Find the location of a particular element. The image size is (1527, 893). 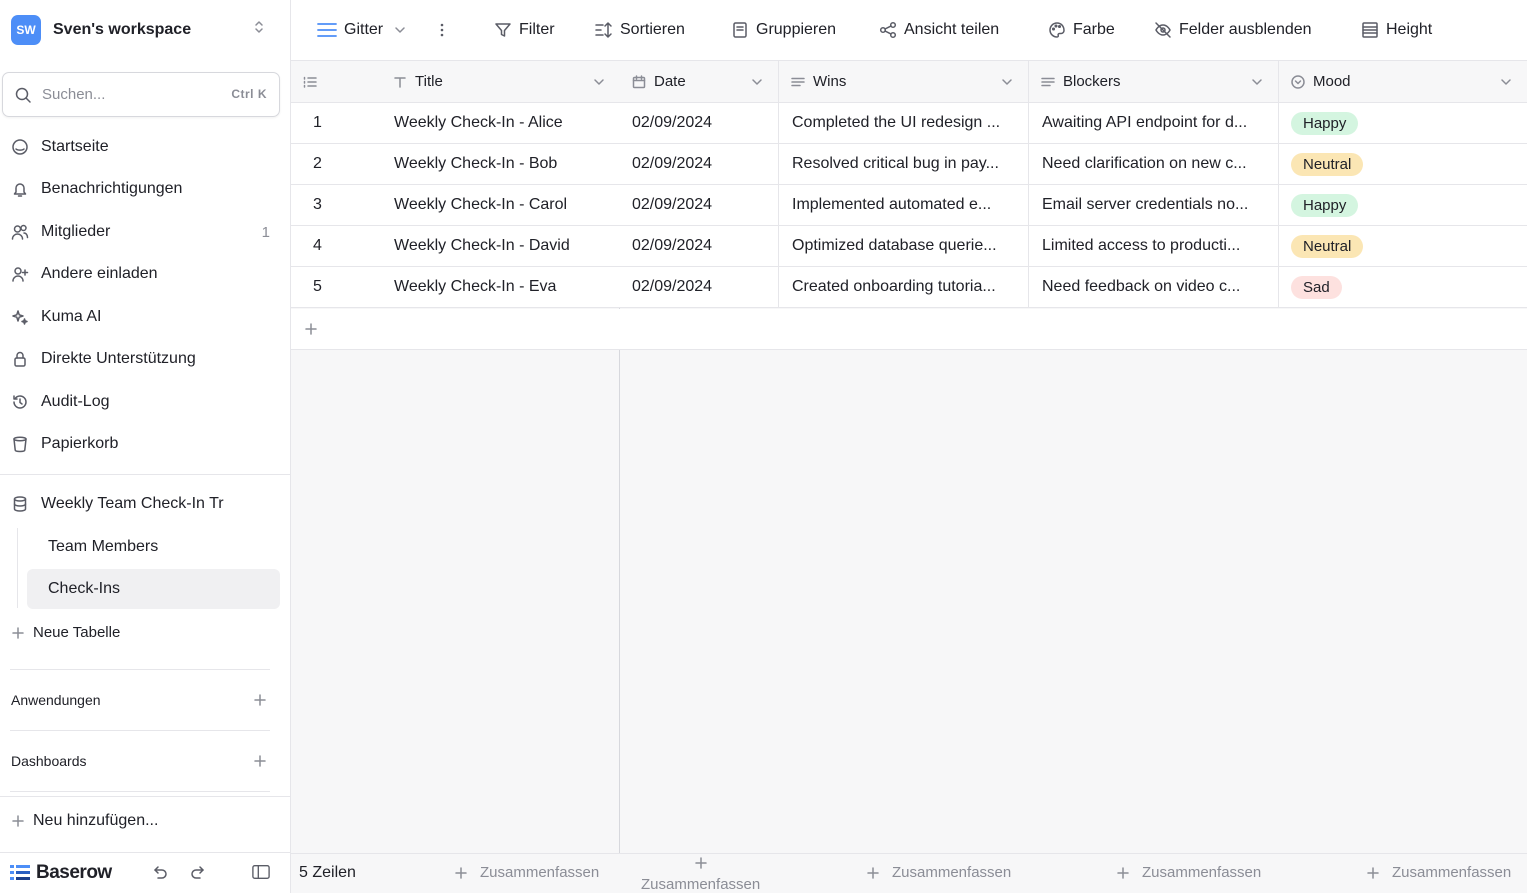

nav-item-home: Startseite is located at coordinates (145, 147).